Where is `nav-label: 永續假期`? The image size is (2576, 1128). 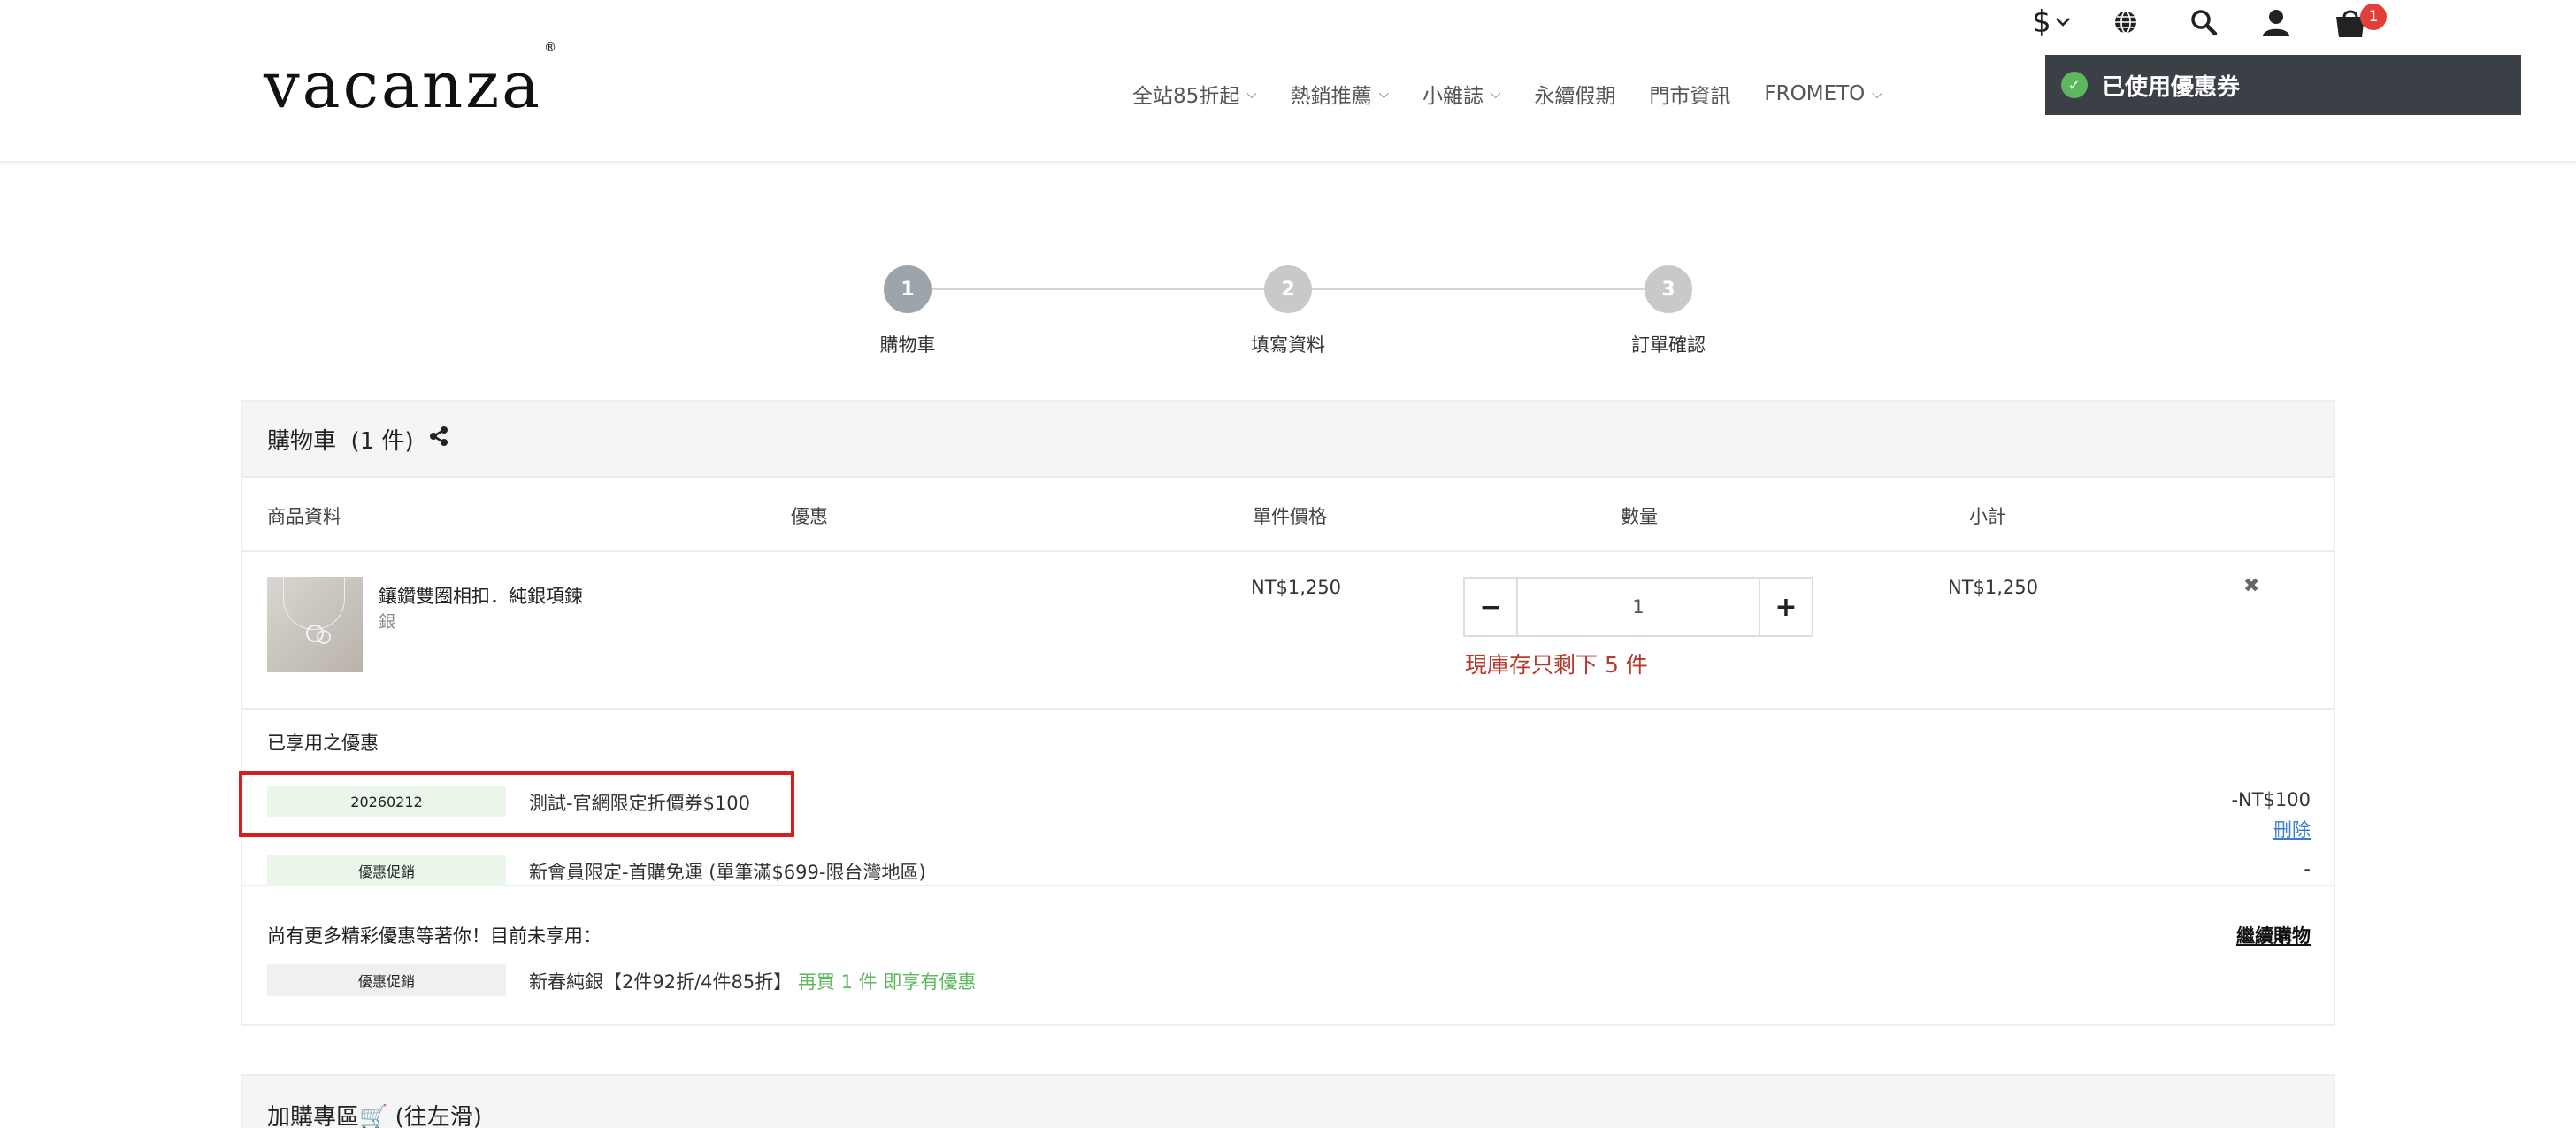 nav-label: 永續假期 is located at coordinates (1575, 96).